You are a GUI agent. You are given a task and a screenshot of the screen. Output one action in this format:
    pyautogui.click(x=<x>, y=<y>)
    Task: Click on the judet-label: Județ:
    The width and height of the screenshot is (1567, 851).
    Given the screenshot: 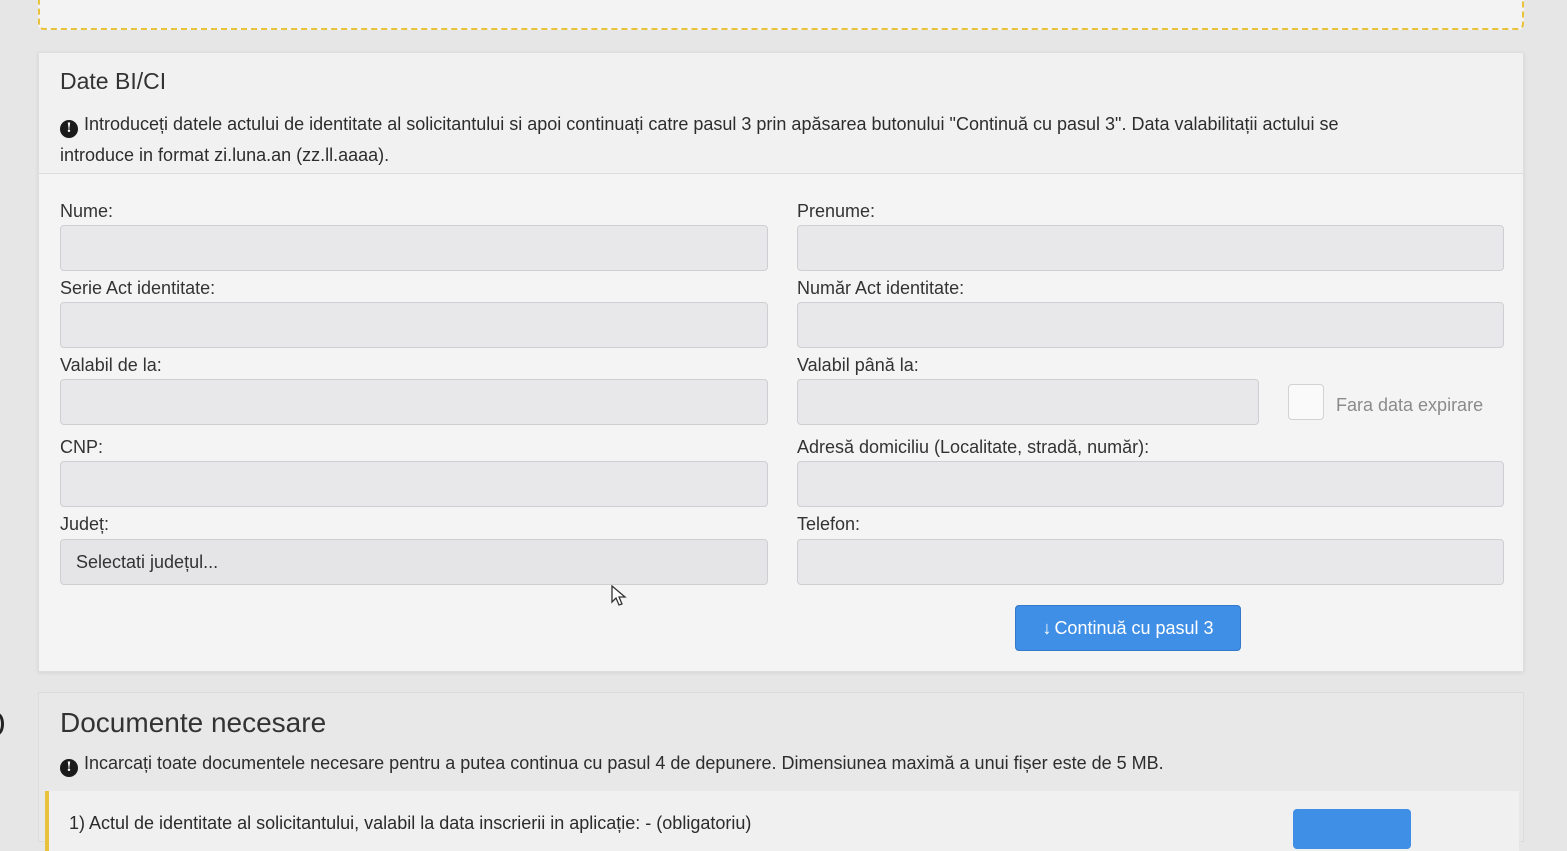 What is the action you would take?
    pyautogui.click(x=85, y=524)
    